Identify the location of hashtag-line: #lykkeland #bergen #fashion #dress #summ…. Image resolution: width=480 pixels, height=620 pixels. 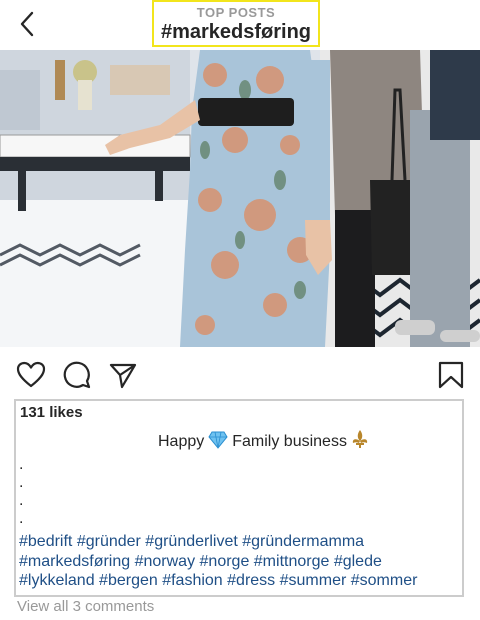
(239, 581).